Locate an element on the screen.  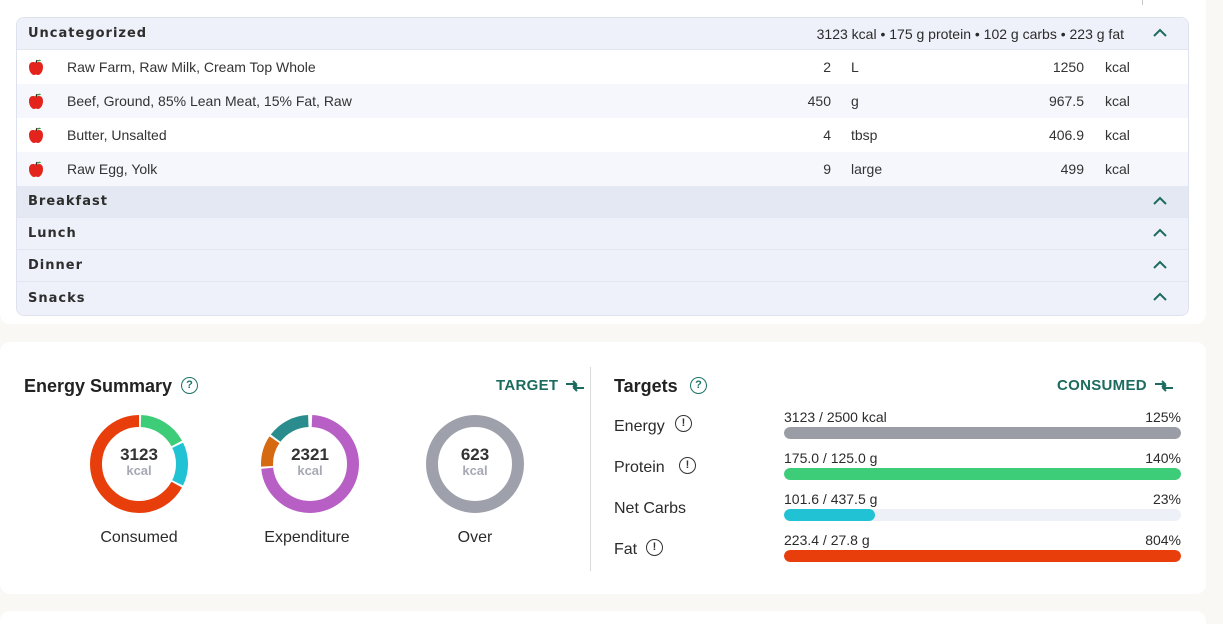
group-header-breakfast: Breakfast is located at coordinates (602, 202).